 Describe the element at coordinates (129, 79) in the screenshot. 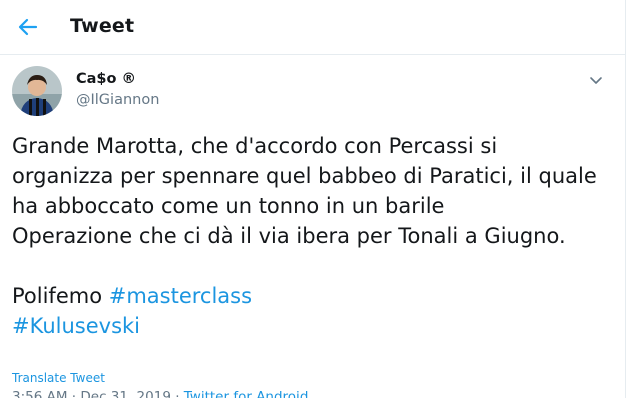

I see `name-badge: ®` at that location.